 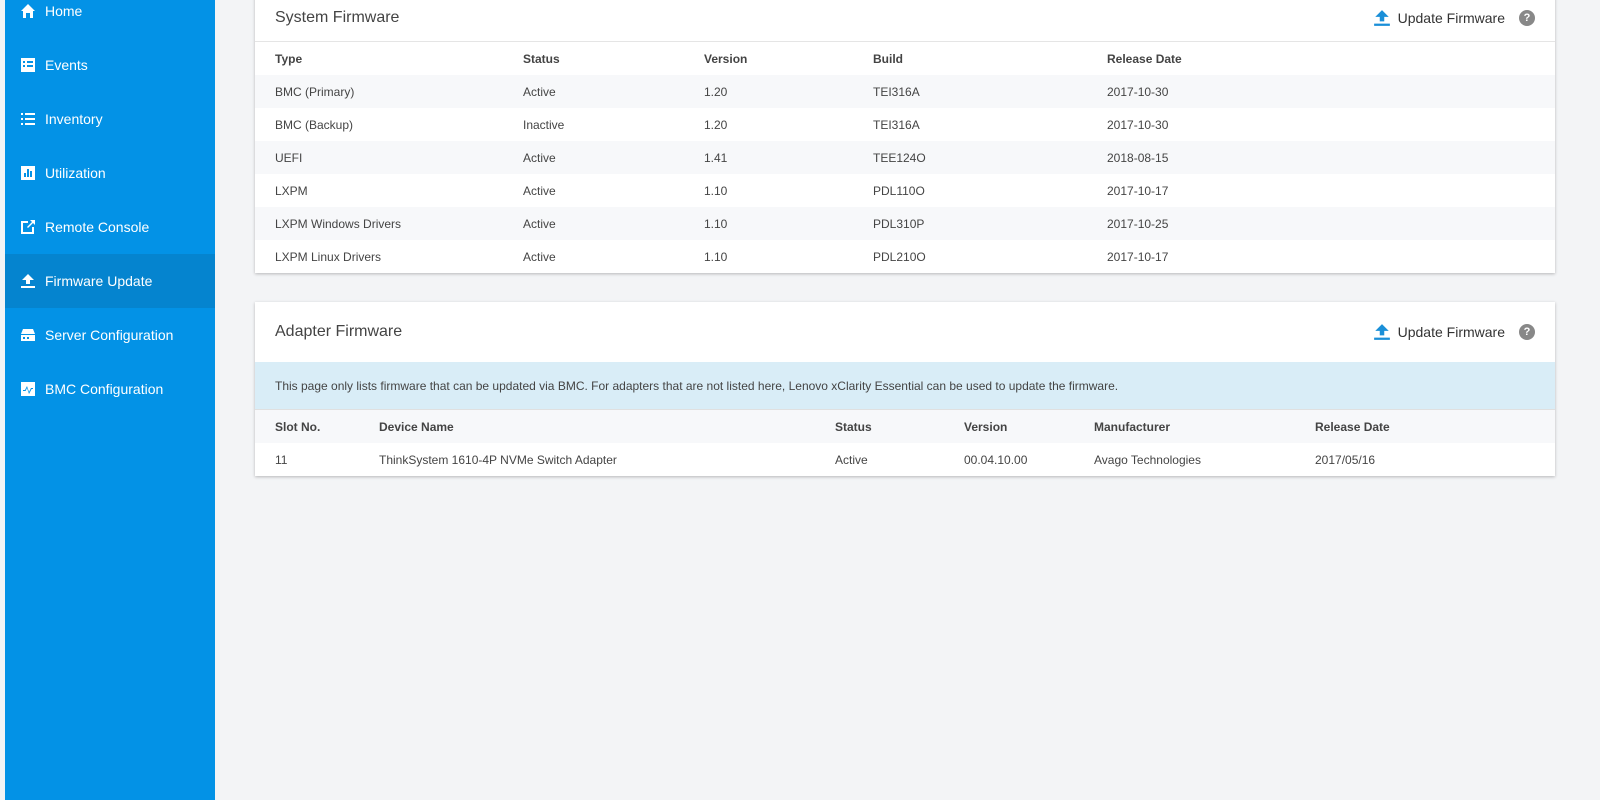 I want to click on sidebar-item-server-configuration: Server Configuration, so click(x=110, y=335).